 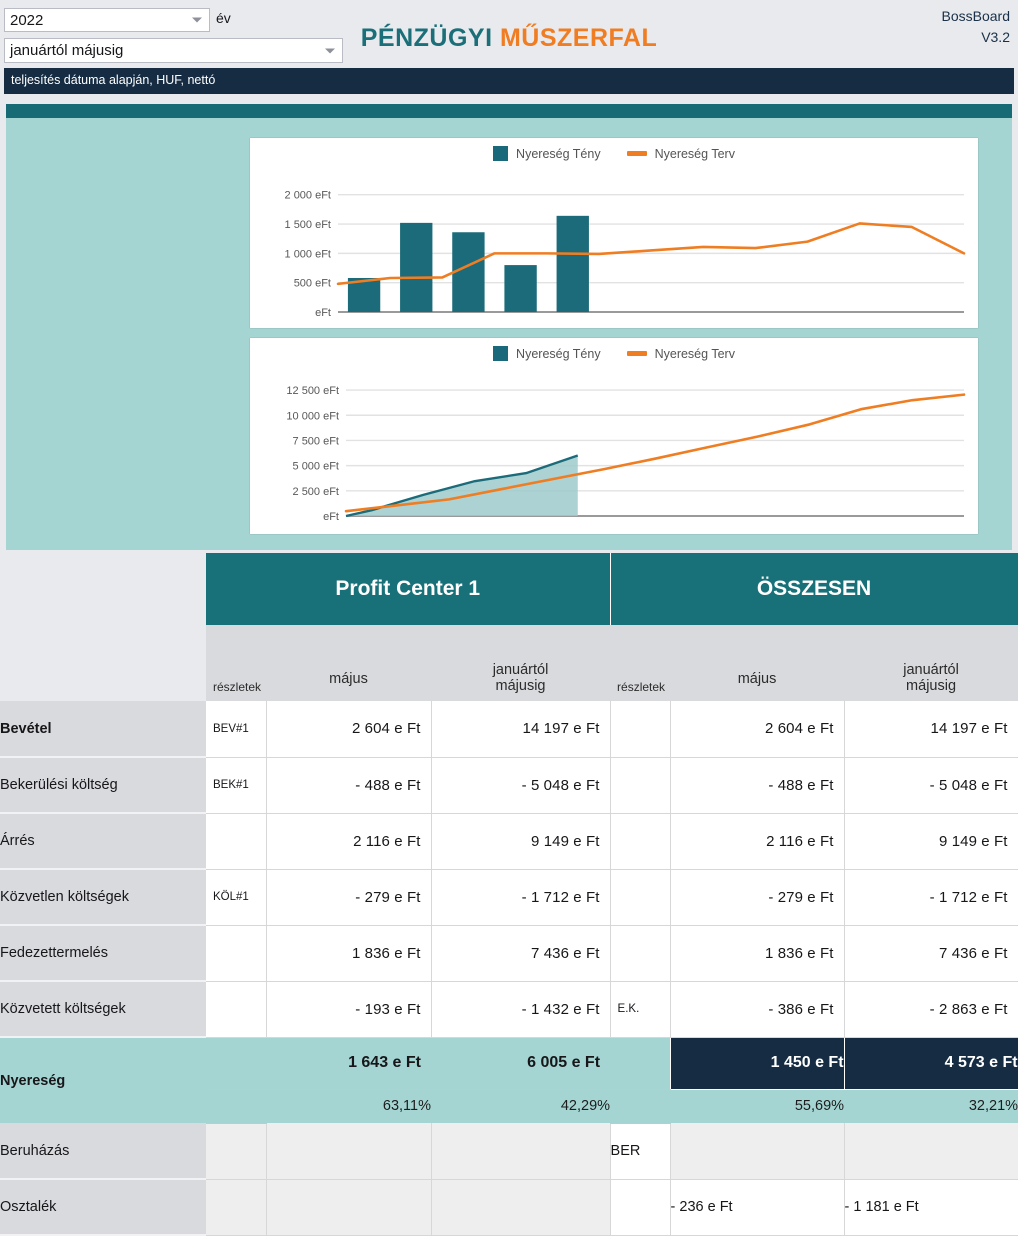 I want to click on legend-item-plan: Nyereség Terv, so click(x=680, y=354).